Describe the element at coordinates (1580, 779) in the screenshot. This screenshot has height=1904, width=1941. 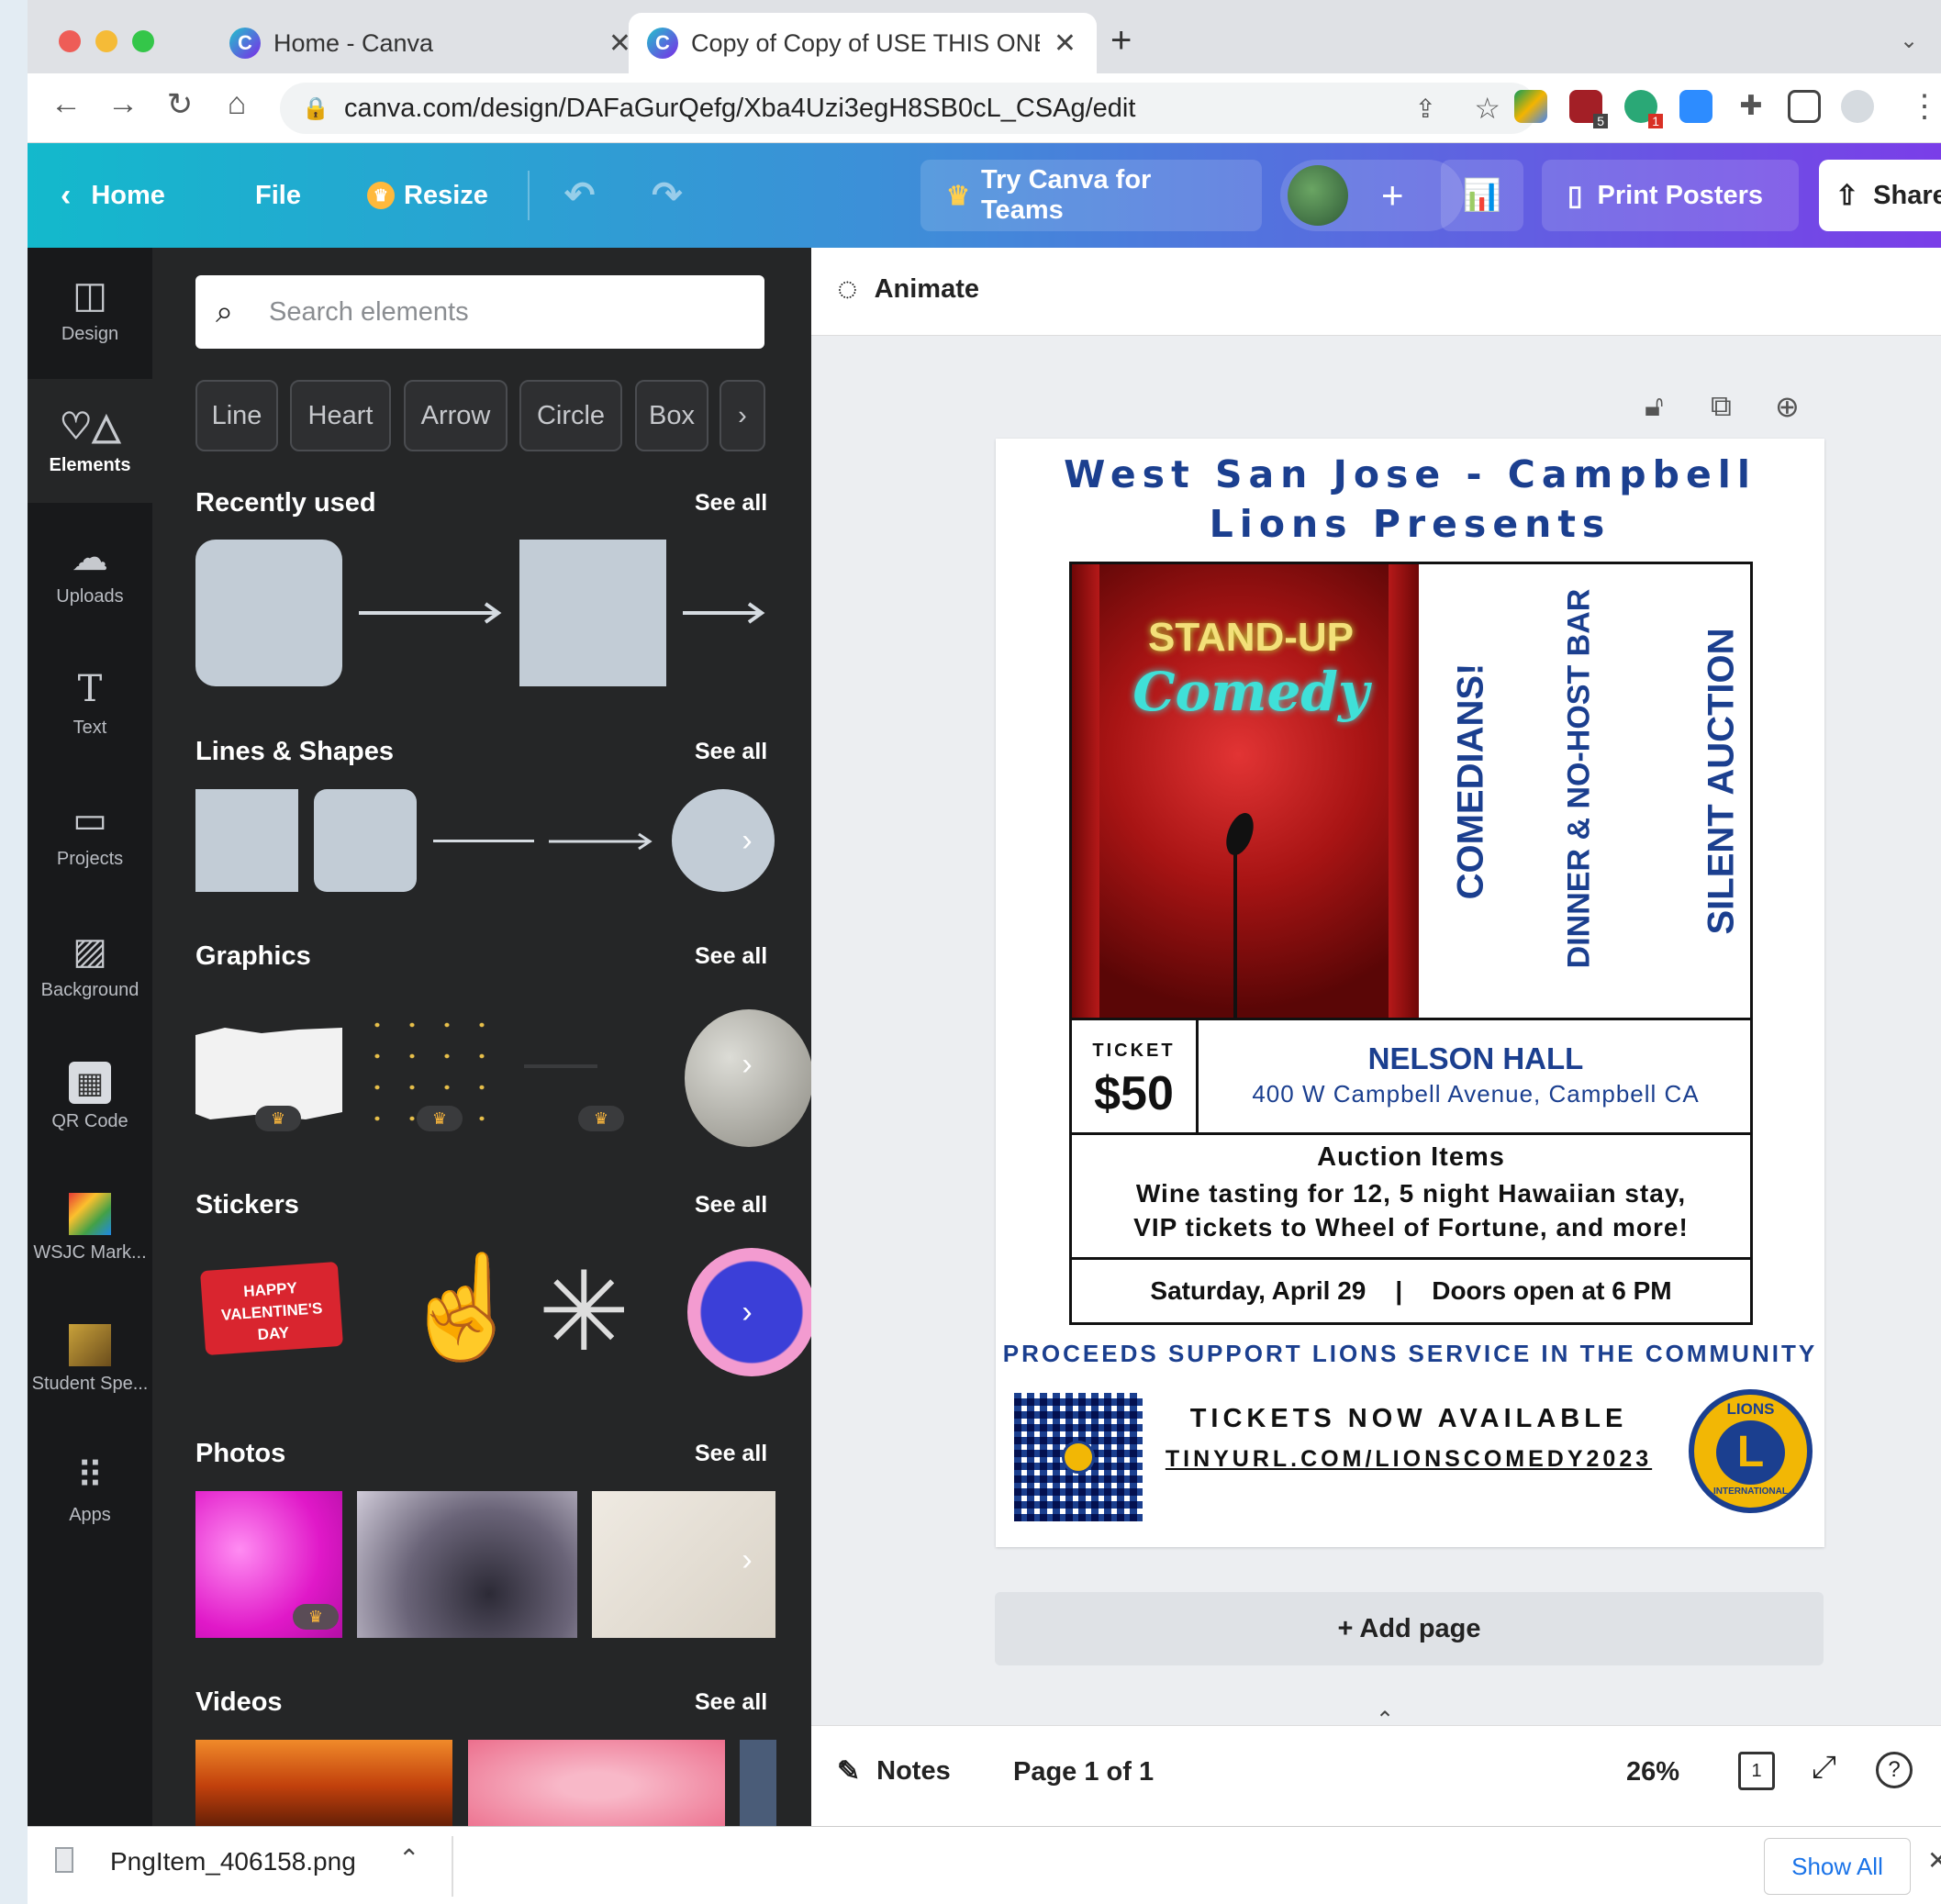
I see `dinner-bar-text: DINNER & NO-HOST BAR` at that location.